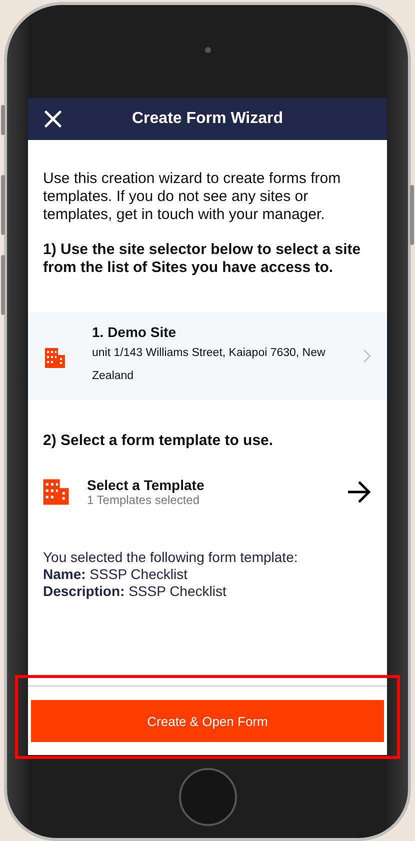  Describe the element at coordinates (209, 365) in the screenshot. I see `site-address: unit 1/143 Williams Street, Kaiapoi 7630, New Zealand` at that location.